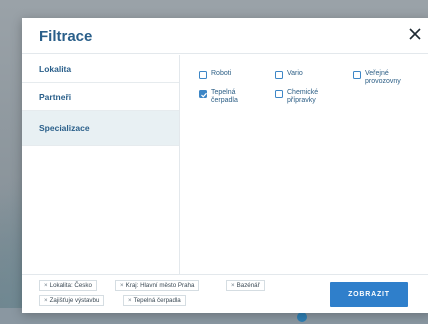 Image resolution: width=428 pixels, height=324 pixels. I want to click on option-label: Tepelná čerpadla, so click(224, 96).